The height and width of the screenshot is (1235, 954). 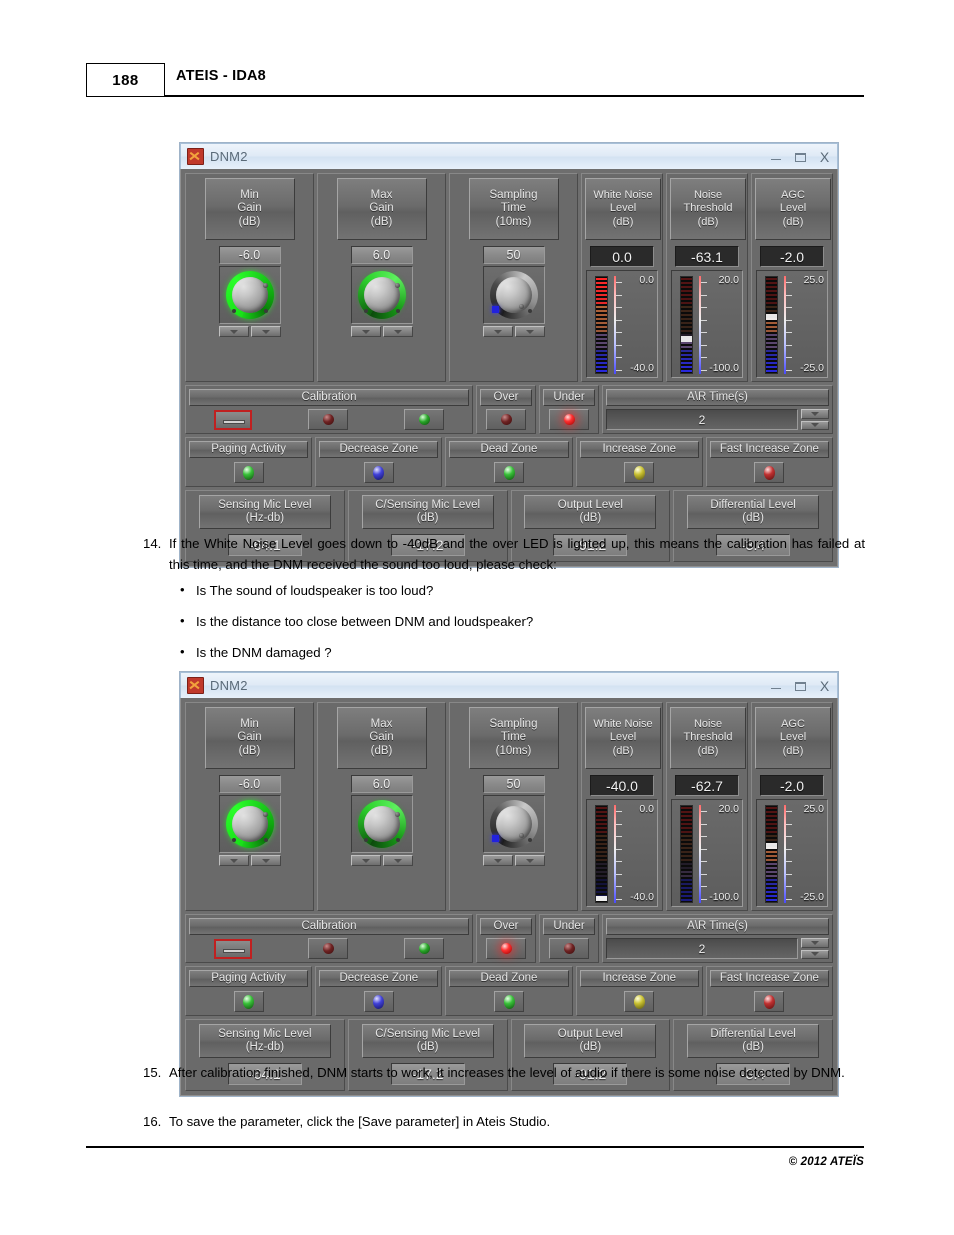 I want to click on window2-titlebar: DNM2 X, so click(x=509, y=685).